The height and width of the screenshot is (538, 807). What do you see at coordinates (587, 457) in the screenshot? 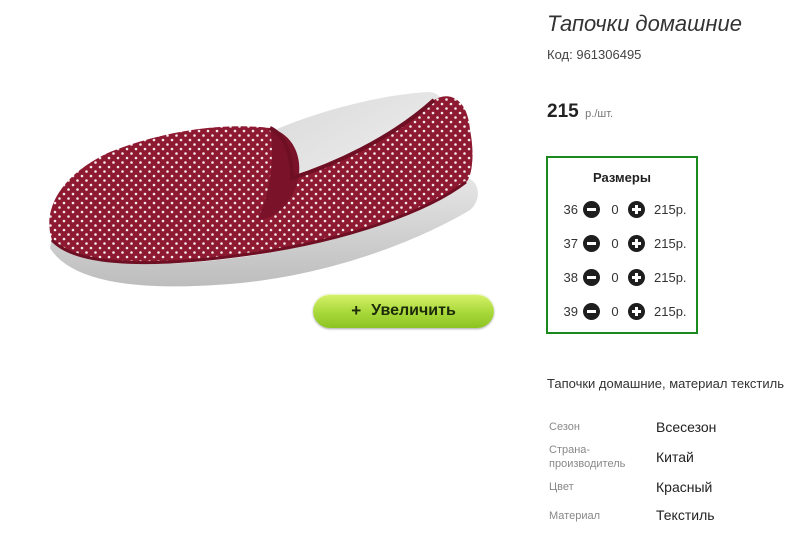
I see `attribute-label: Страна-производитель` at bounding box center [587, 457].